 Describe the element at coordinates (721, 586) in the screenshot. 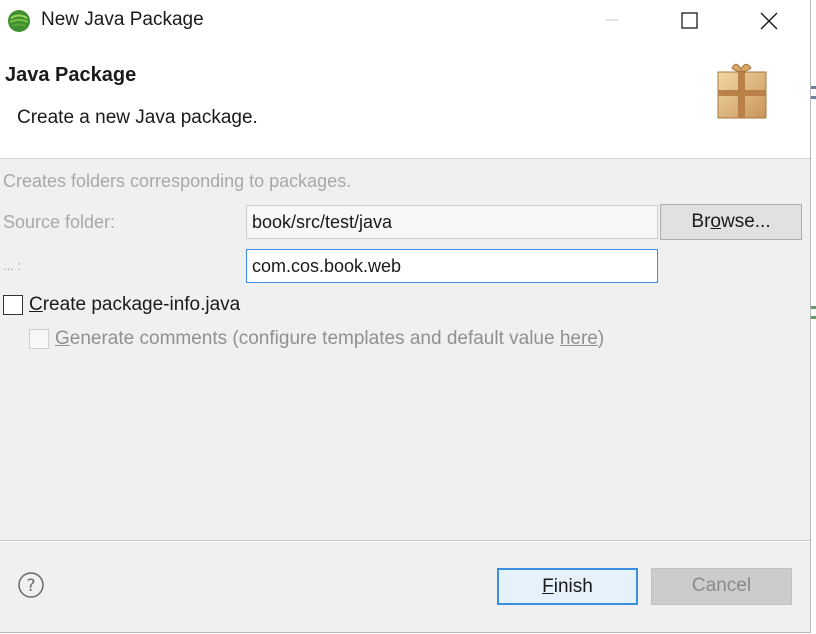

I see `cancel-button: Cancel` at that location.